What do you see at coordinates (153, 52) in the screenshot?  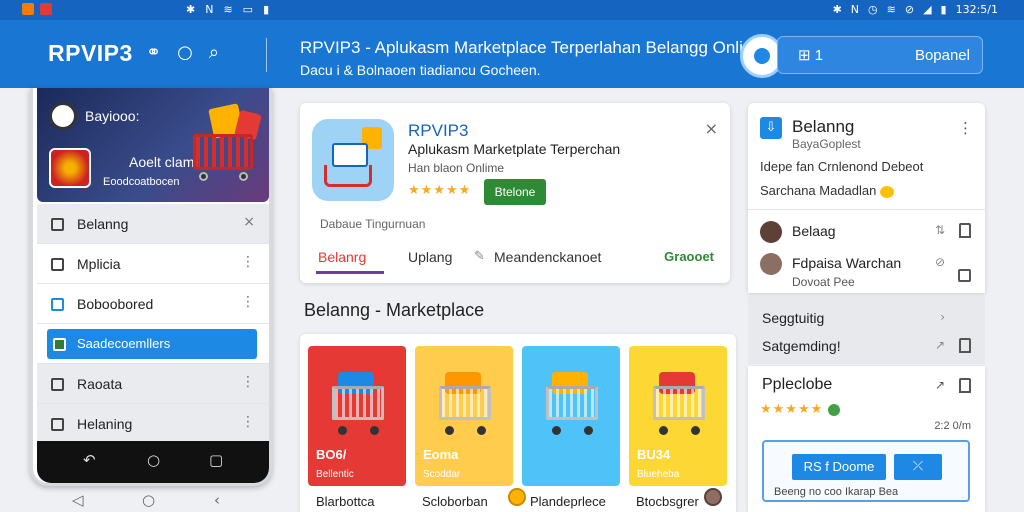 I see `share-icon: ⚭` at bounding box center [153, 52].